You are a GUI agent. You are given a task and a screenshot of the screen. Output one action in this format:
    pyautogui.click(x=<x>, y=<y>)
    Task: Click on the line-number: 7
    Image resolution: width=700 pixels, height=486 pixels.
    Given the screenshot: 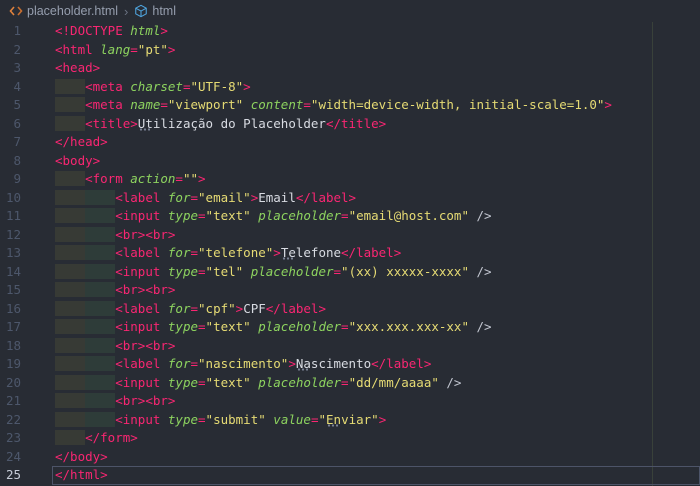 What is the action you would take?
    pyautogui.click(x=17, y=141)
    